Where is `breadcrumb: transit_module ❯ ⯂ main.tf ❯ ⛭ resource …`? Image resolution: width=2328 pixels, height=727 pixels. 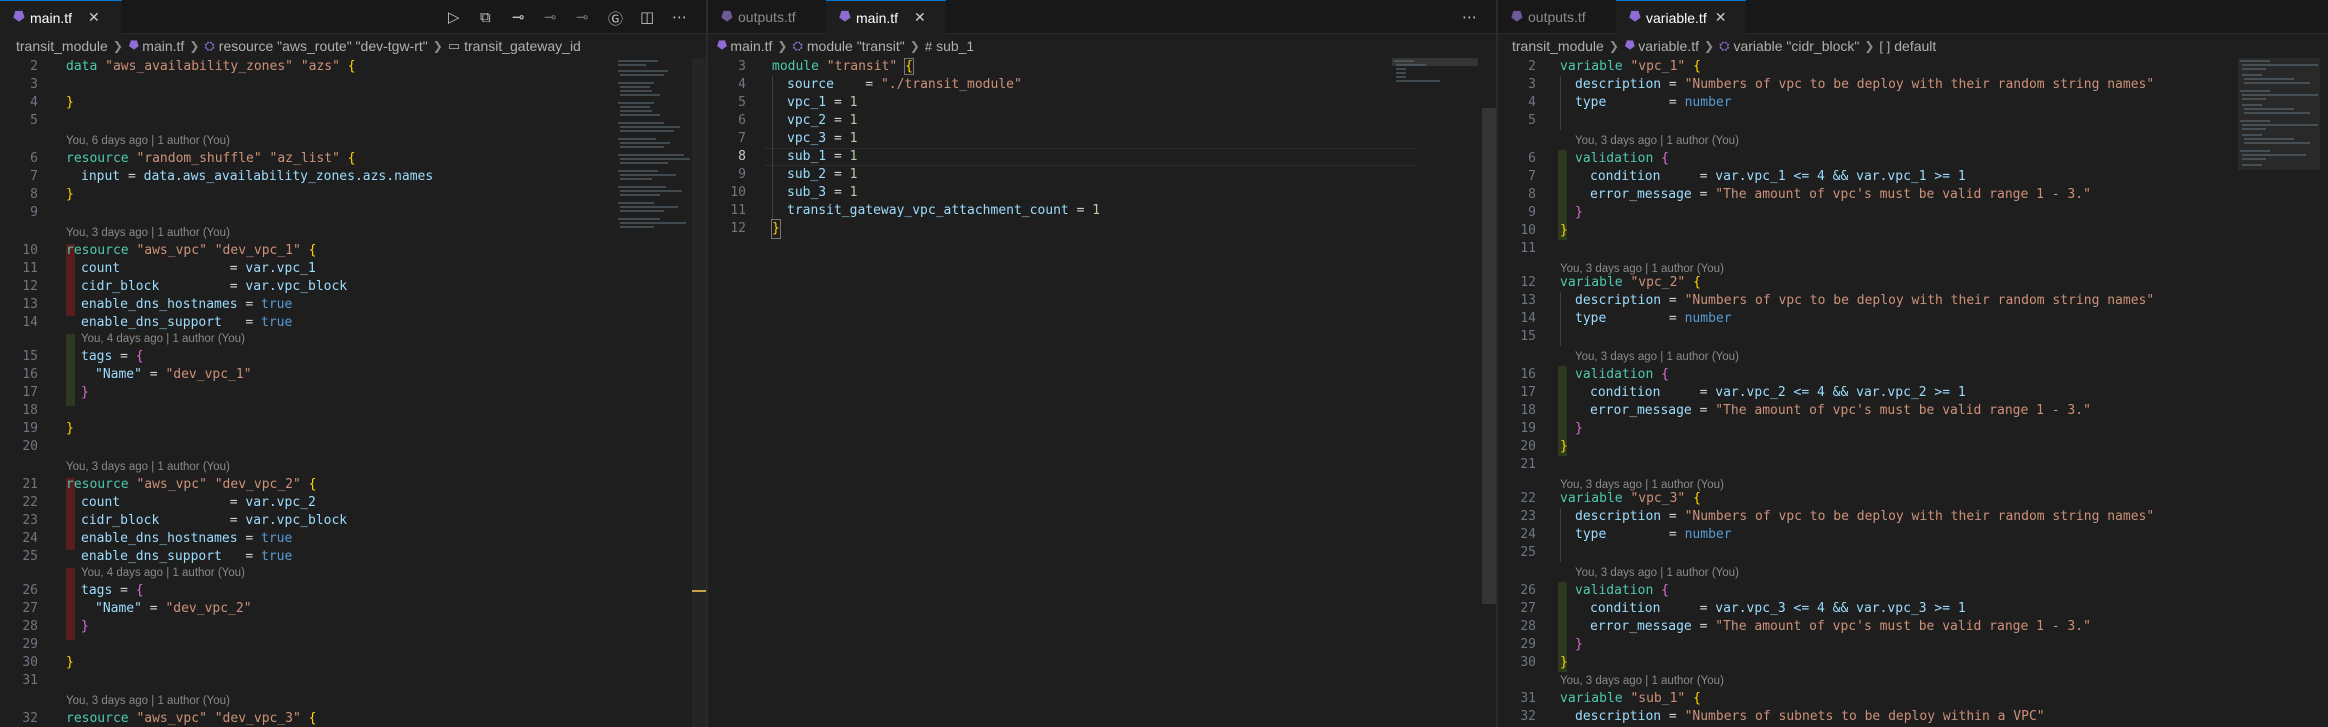 breadcrumb: transit_module ❯ ⯂ main.tf ❯ ⛭ resource … is located at coordinates (353, 46).